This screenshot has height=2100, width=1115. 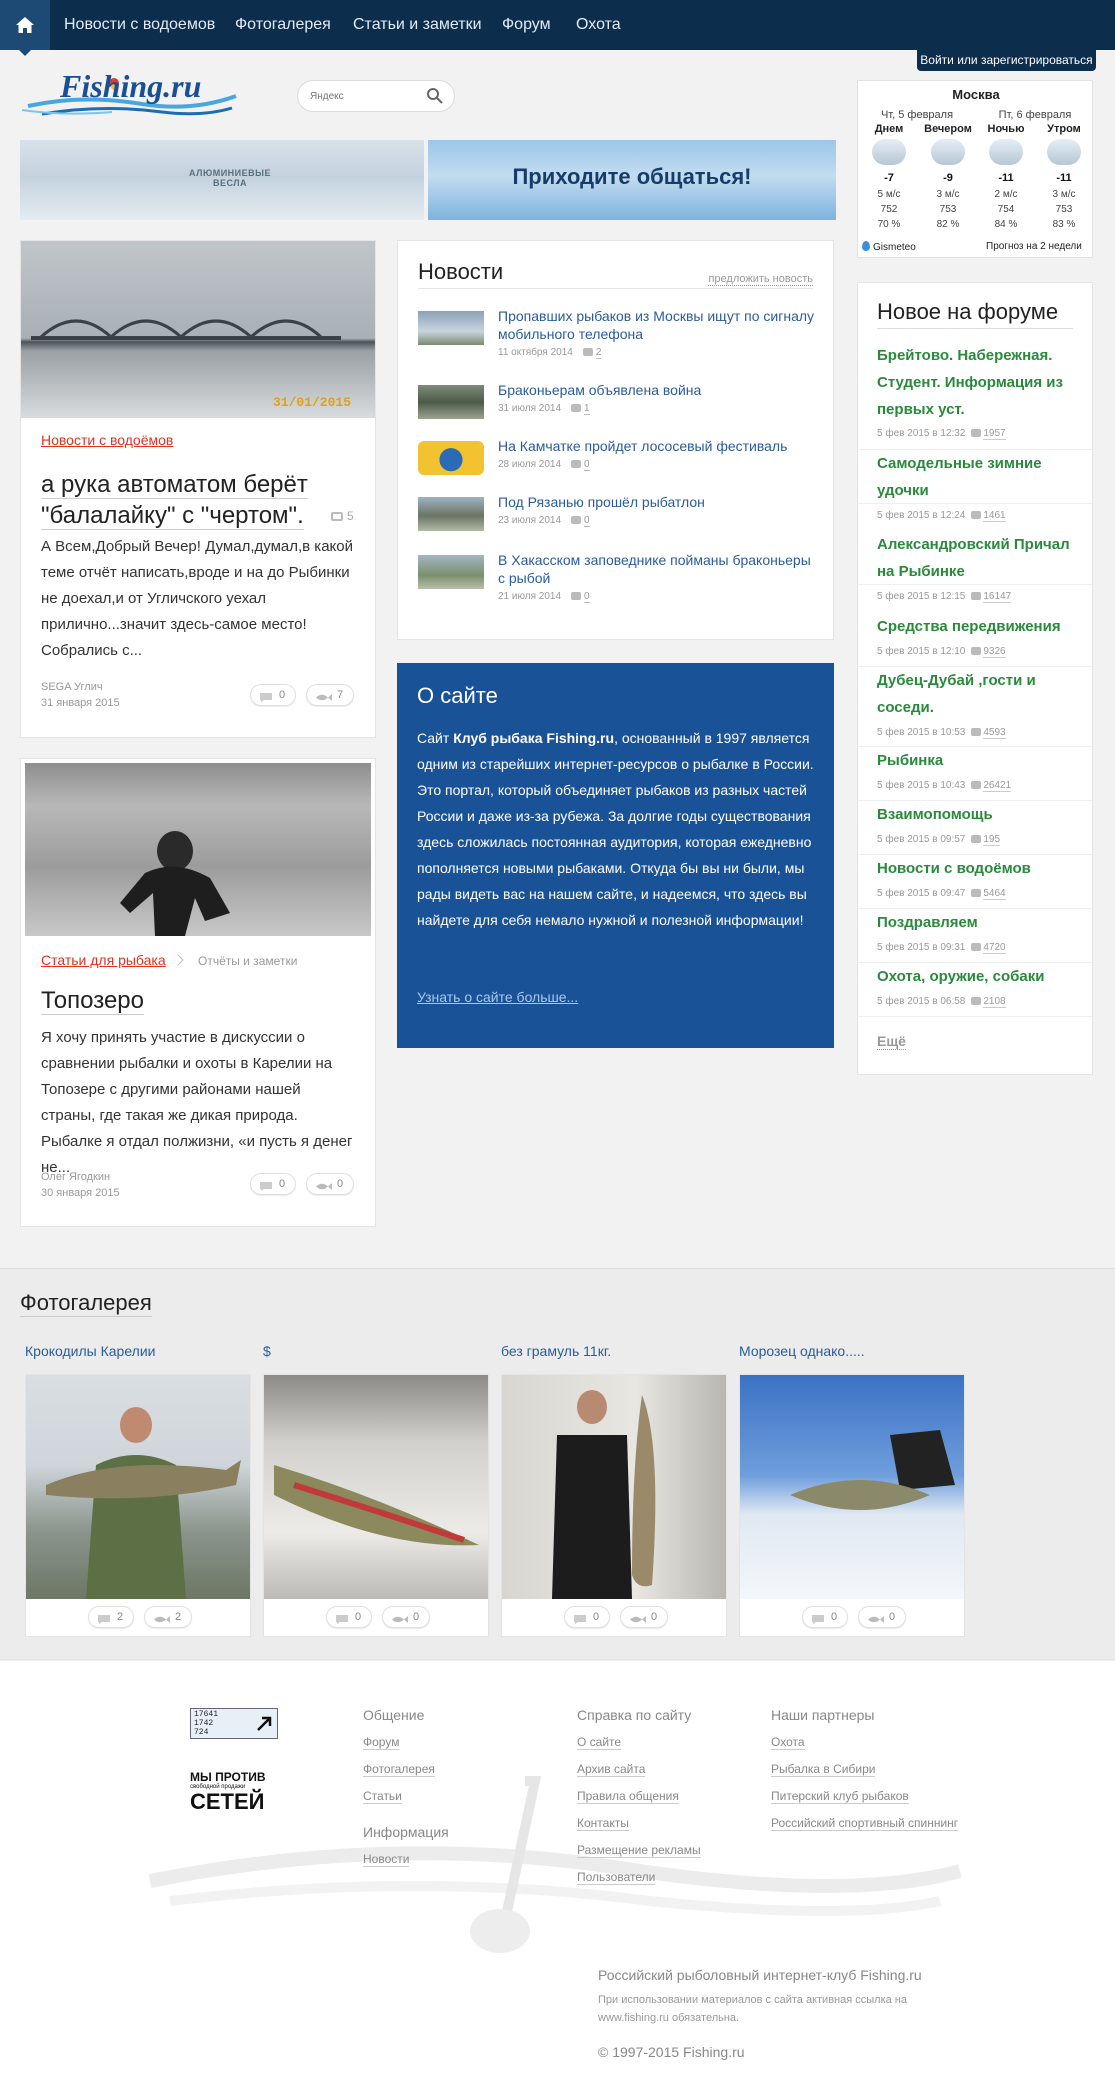 What do you see at coordinates (889, 247) in the screenshot?
I see `gismeteo-link: Gismeteo` at bounding box center [889, 247].